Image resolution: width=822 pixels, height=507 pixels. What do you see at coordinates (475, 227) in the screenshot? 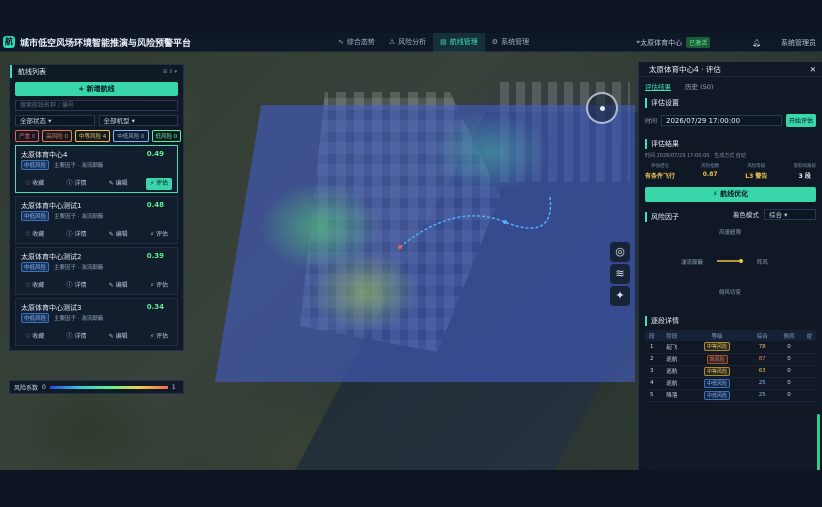
I see `flight-route` at bounding box center [475, 227].